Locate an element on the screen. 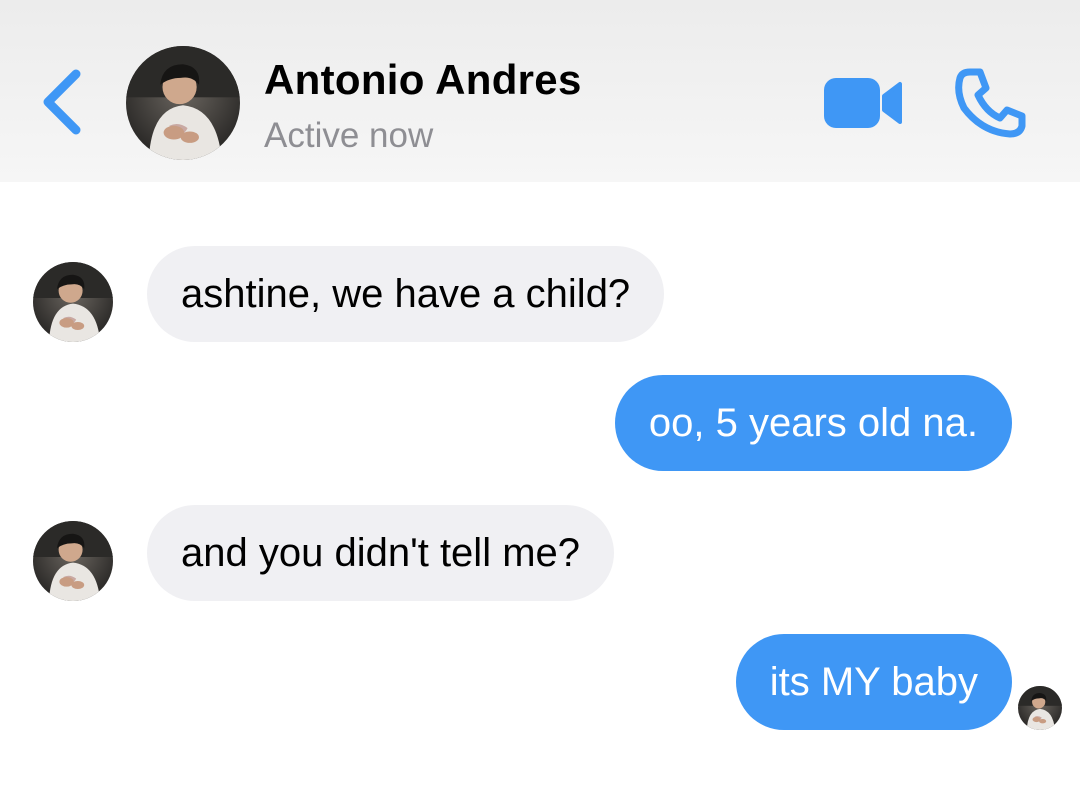 The width and height of the screenshot is (1080, 795). video-camera-icon is located at coordinates (863, 103).